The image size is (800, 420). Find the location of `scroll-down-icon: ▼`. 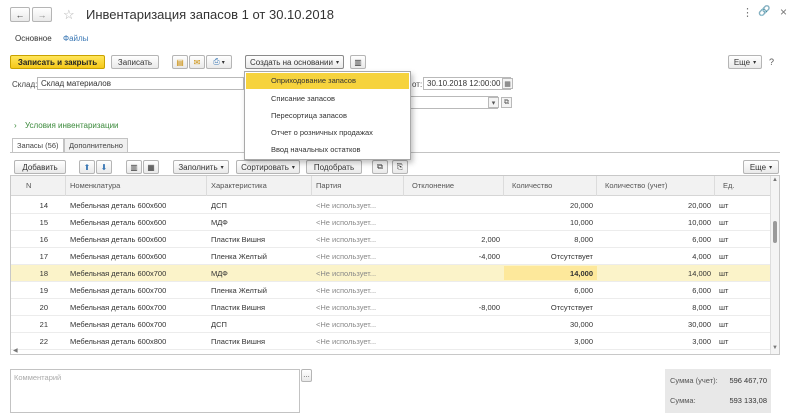

scroll-down-icon: ▼ is located at coordinates (775, 348).